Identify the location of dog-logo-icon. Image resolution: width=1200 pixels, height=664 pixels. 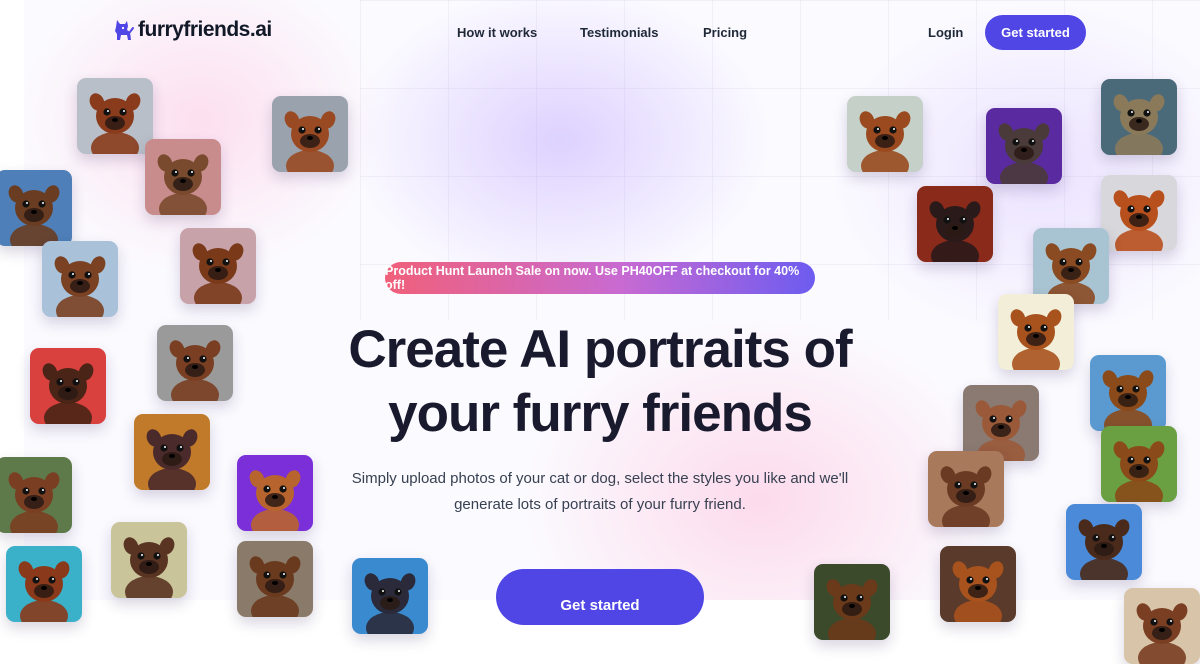
(124, 30).